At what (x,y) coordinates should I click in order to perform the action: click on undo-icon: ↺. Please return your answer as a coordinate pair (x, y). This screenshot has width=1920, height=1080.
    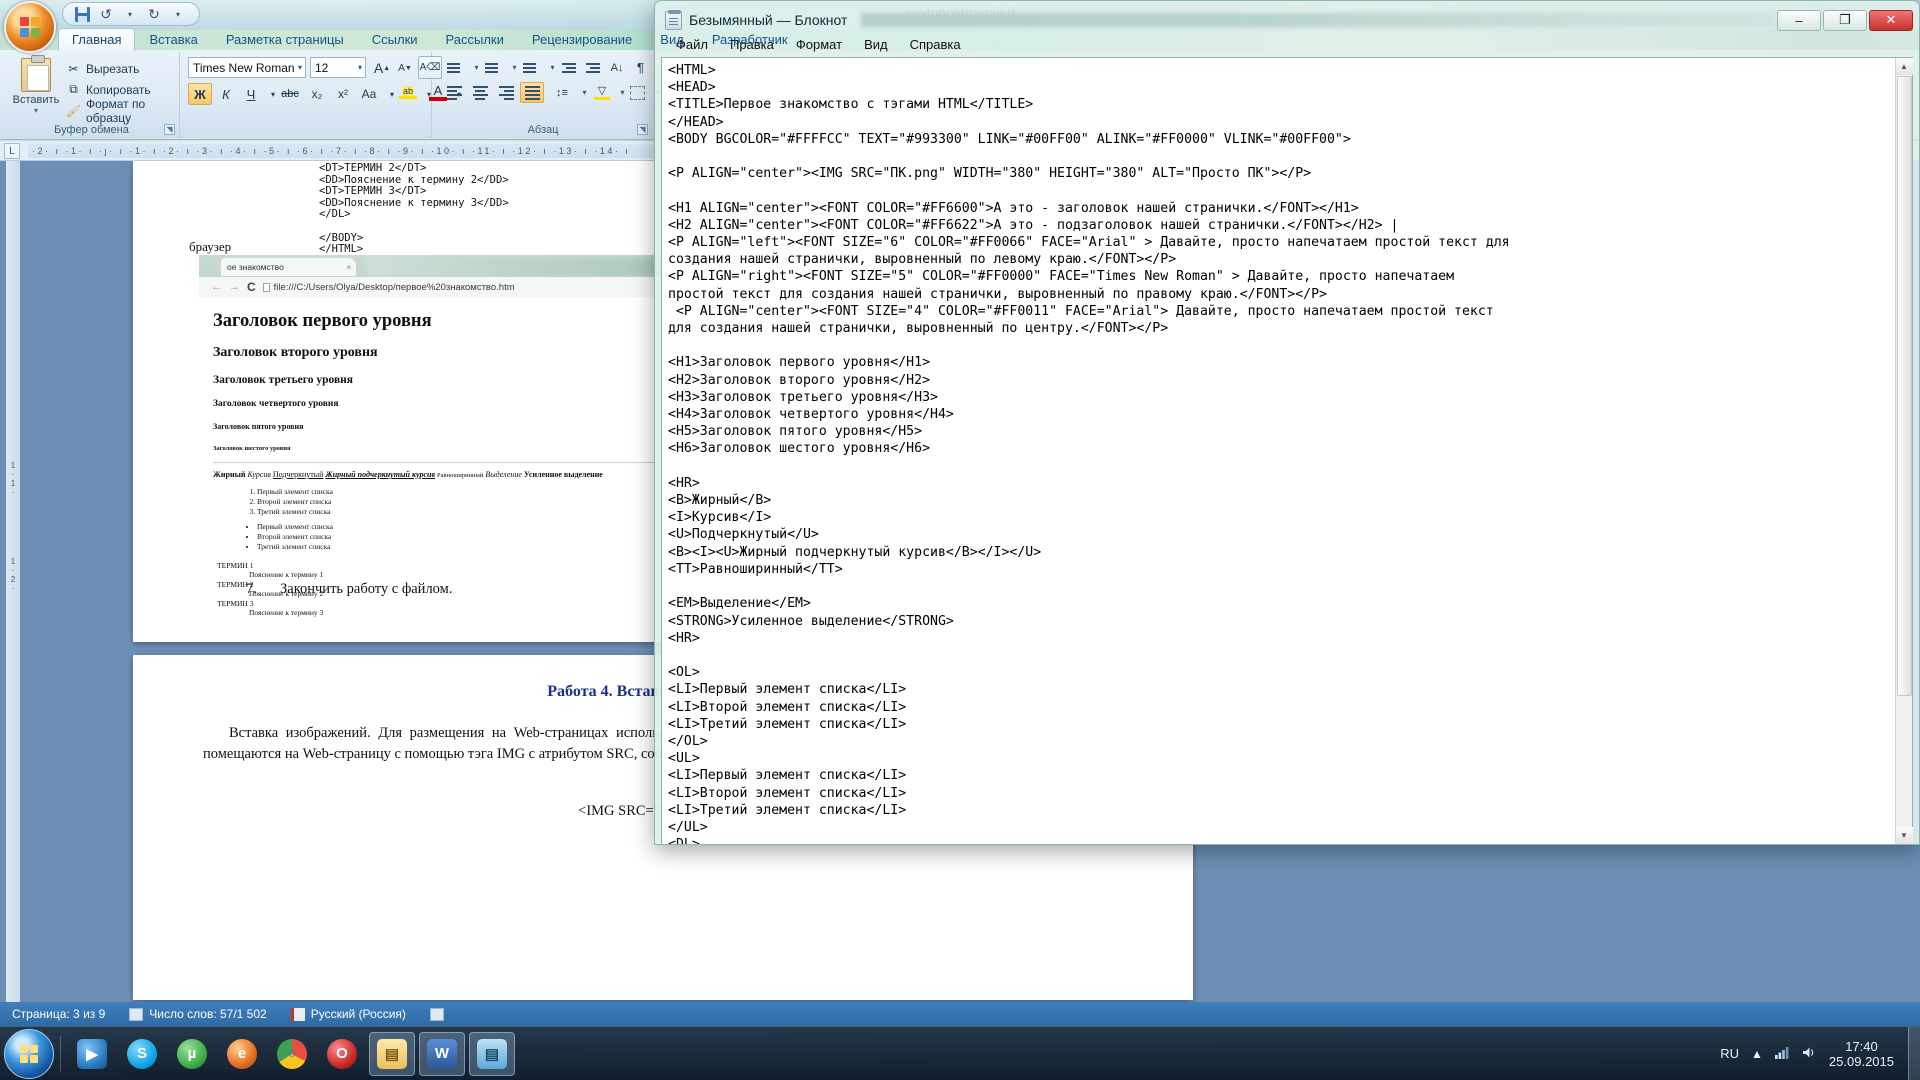
    Looking at the image, I should click on (106, 14).